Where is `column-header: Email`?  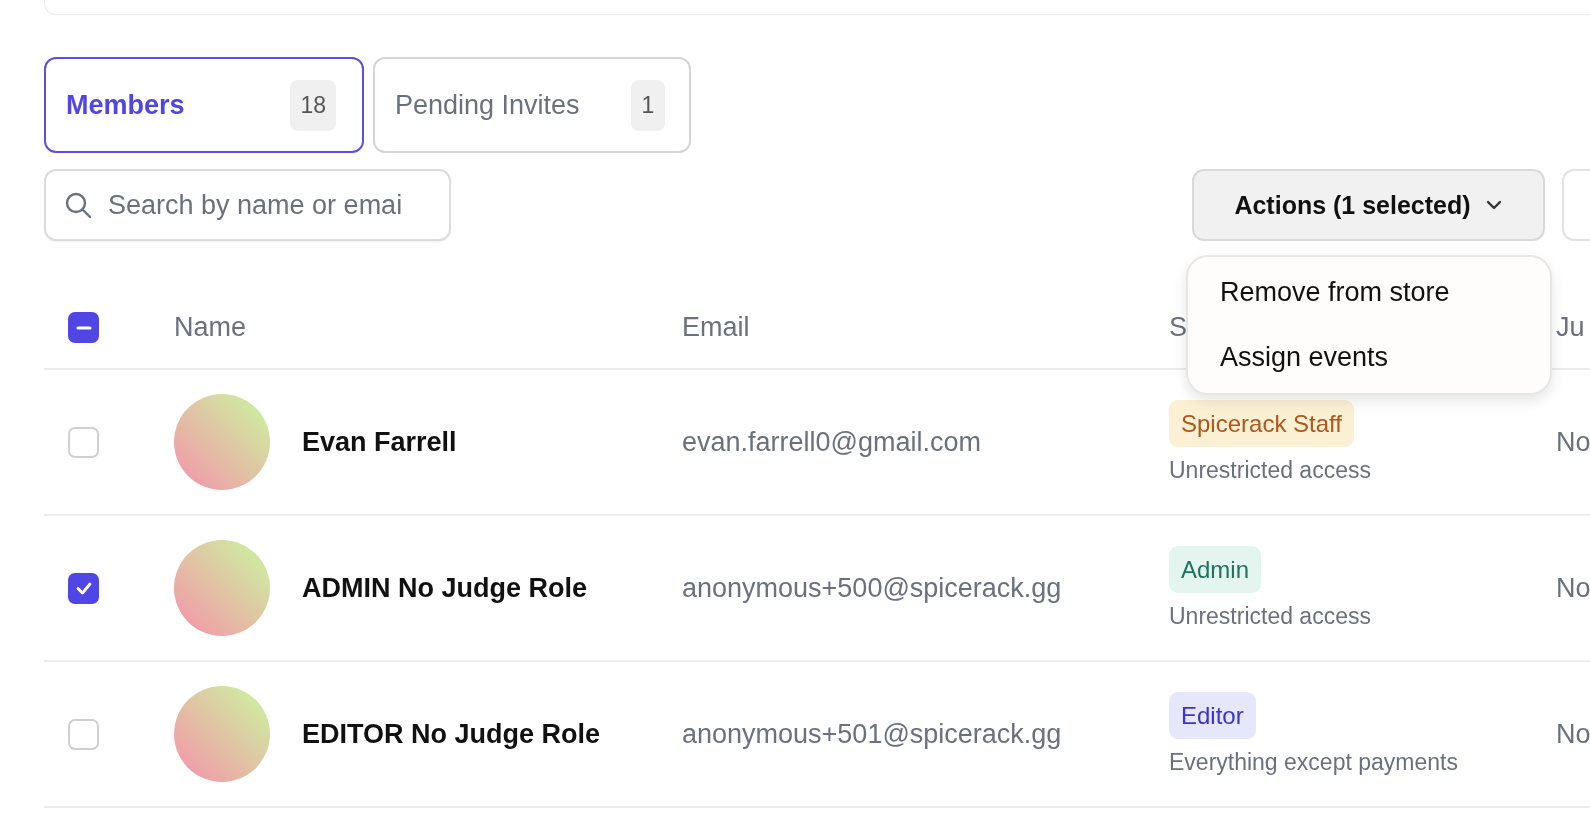
column-header: Email is located at coordinates (716, 327).